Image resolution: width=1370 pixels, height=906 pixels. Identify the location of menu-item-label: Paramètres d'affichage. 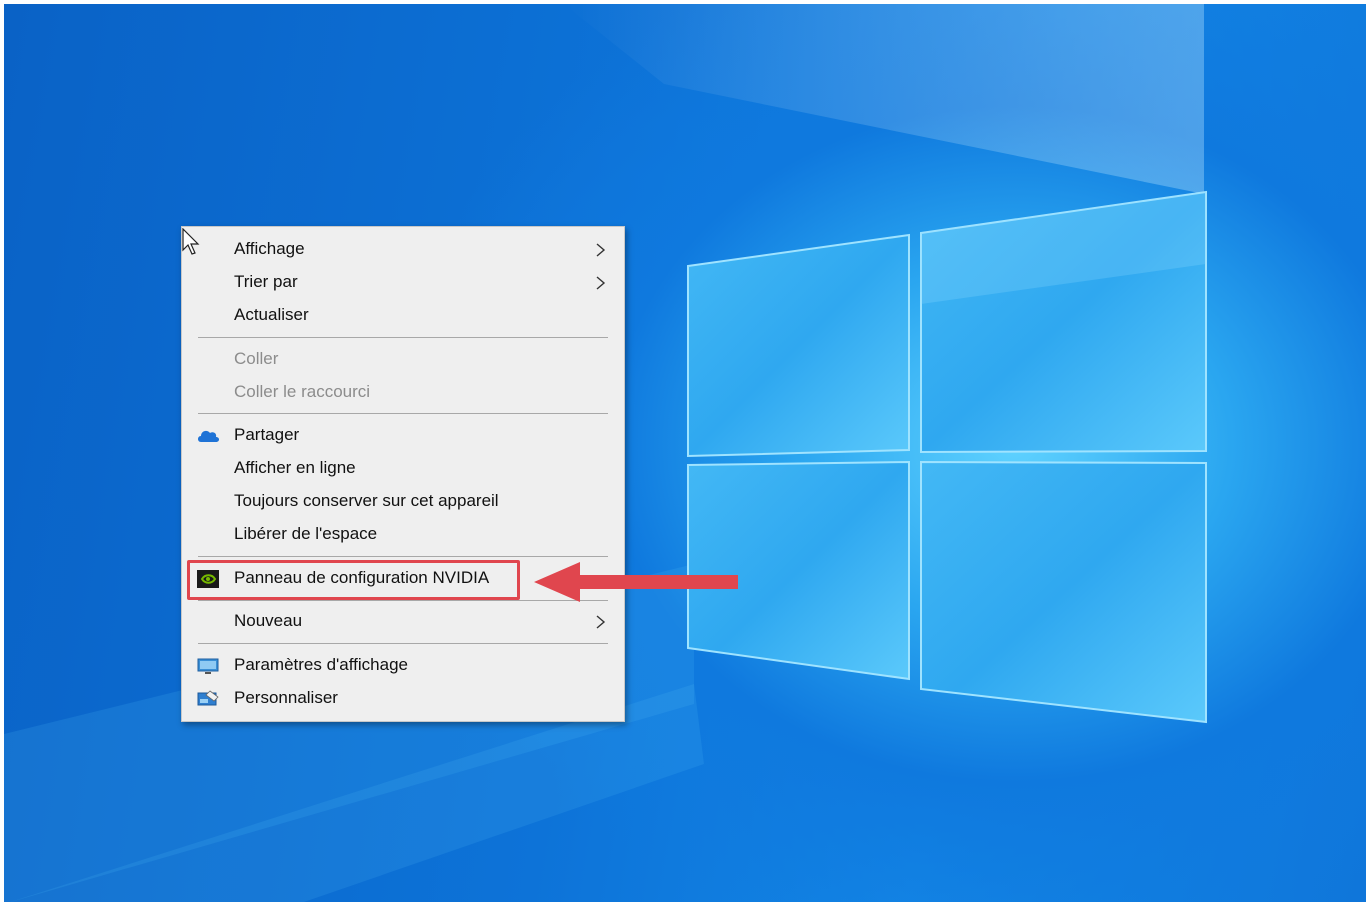
(321, 664).